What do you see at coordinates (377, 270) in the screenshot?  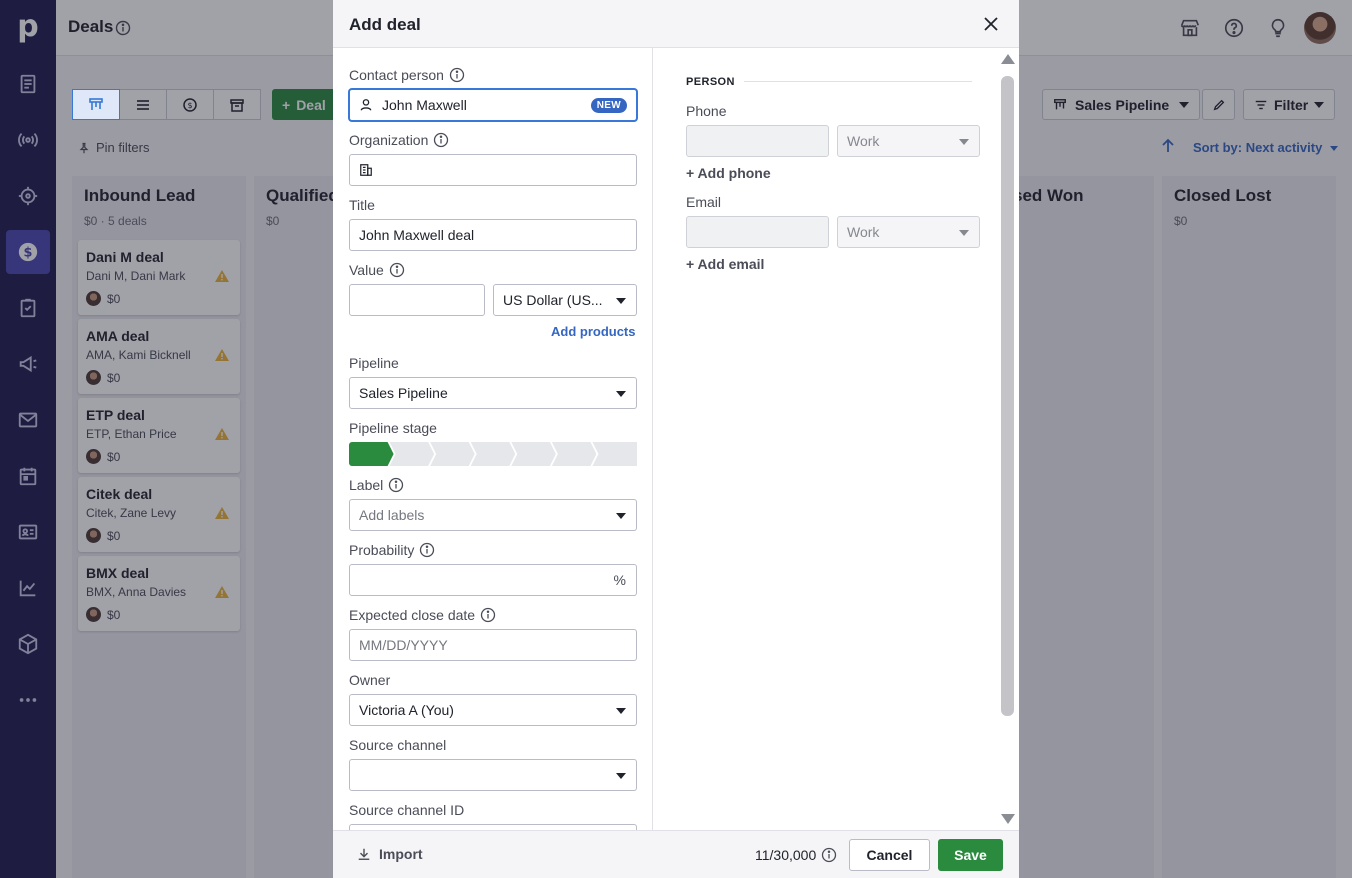 I see `value-label: Value` at bounding box center [377, 270].